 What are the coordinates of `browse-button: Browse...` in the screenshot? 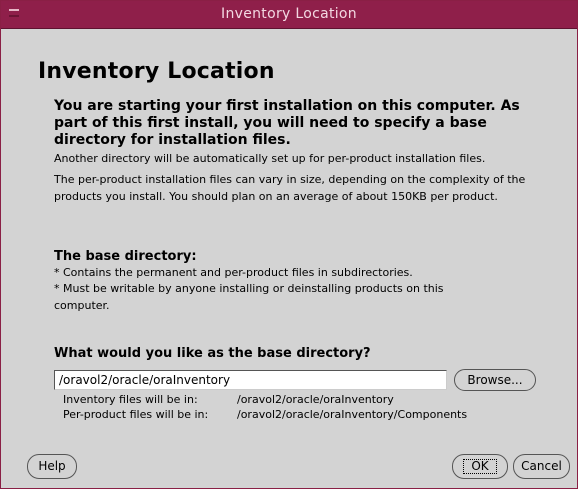 It's located at (495, 380).